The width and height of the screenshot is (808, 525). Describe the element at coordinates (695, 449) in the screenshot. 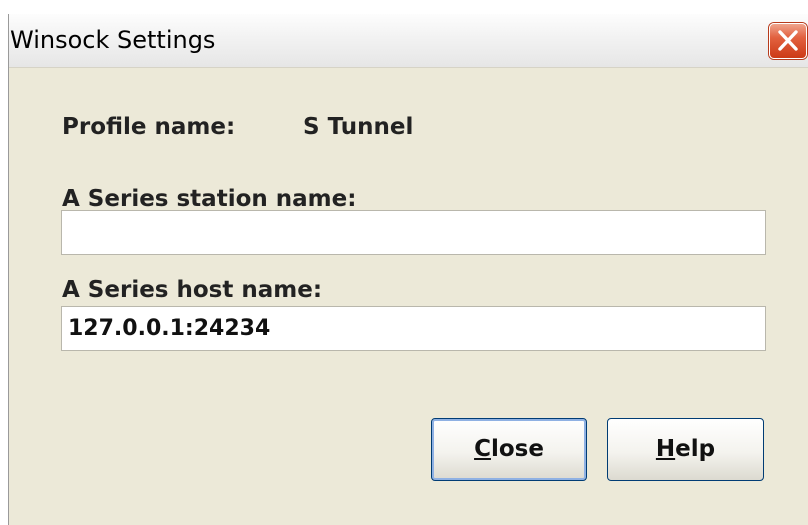

I see `help-button-label: elp` at that location.